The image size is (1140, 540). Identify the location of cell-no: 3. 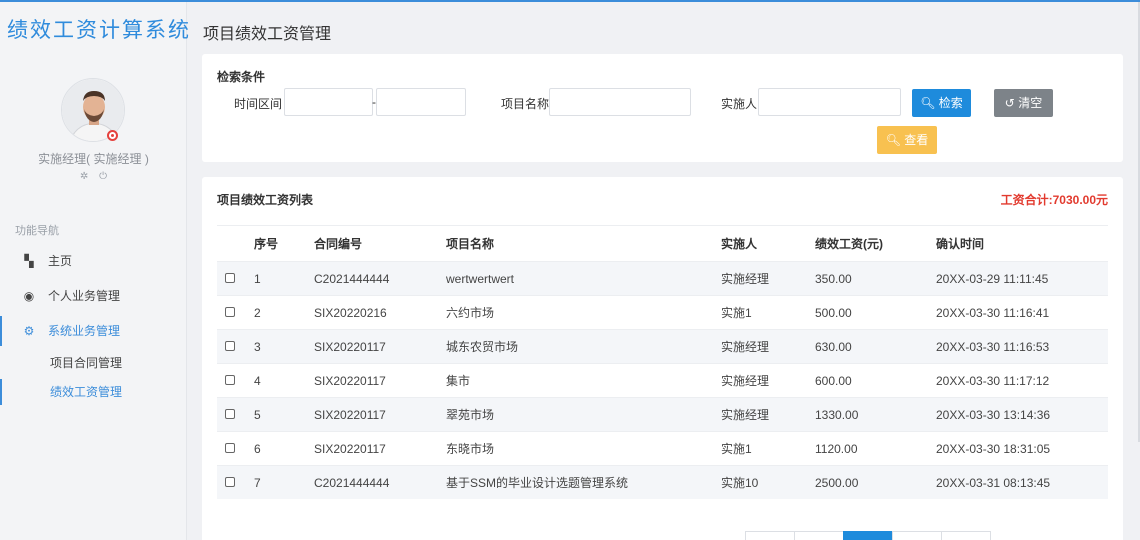
(257, 347).